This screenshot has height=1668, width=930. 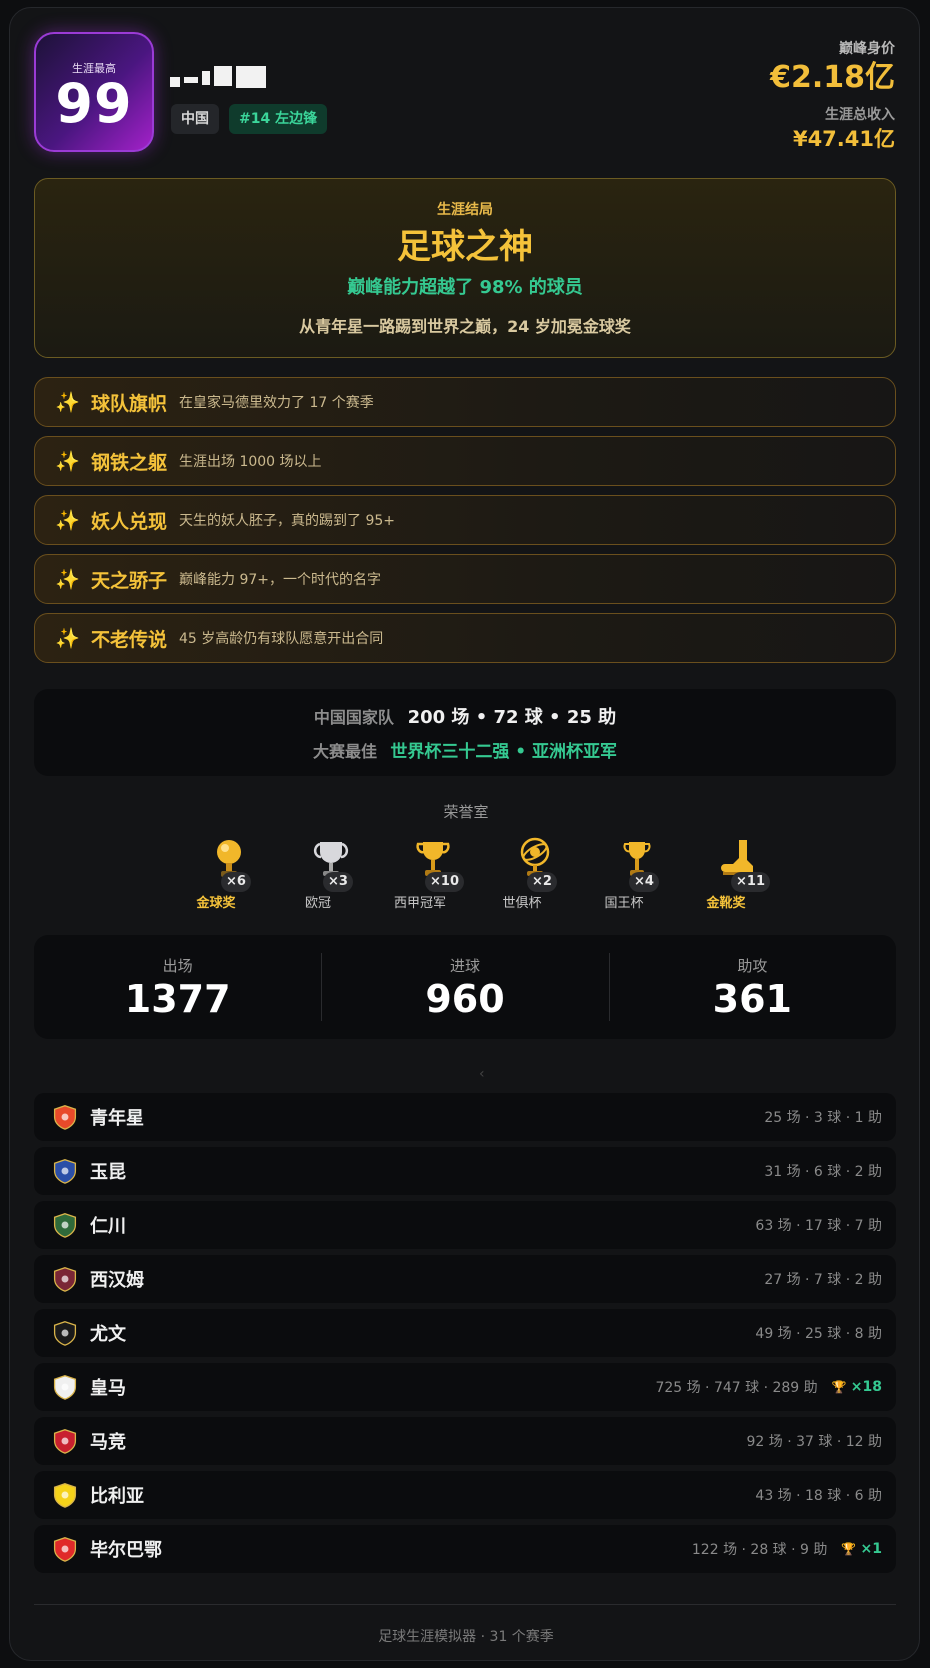 What do you see at coordinates (818, 1226) in the screenshot?
I see `club-stats: 63 场 · 17 球 · 7 助` at bounding box center [818, 1226].